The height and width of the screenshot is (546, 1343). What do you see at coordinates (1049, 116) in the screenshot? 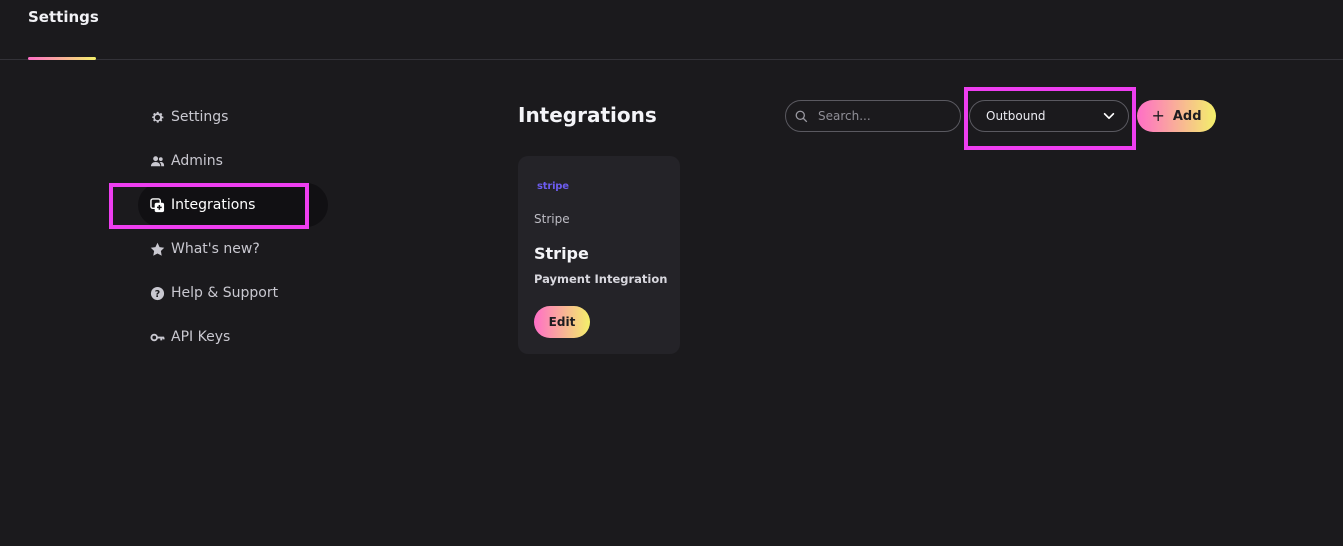
I see `direction-select: Outbound` at bounding box center [1049, 116].